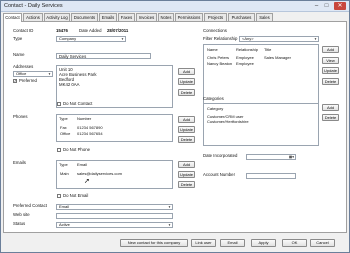 Image resolution: width=350 pixels, height=253 pixels. I want to click on date-incorporated-field: ▦▾, so click(271, 157).